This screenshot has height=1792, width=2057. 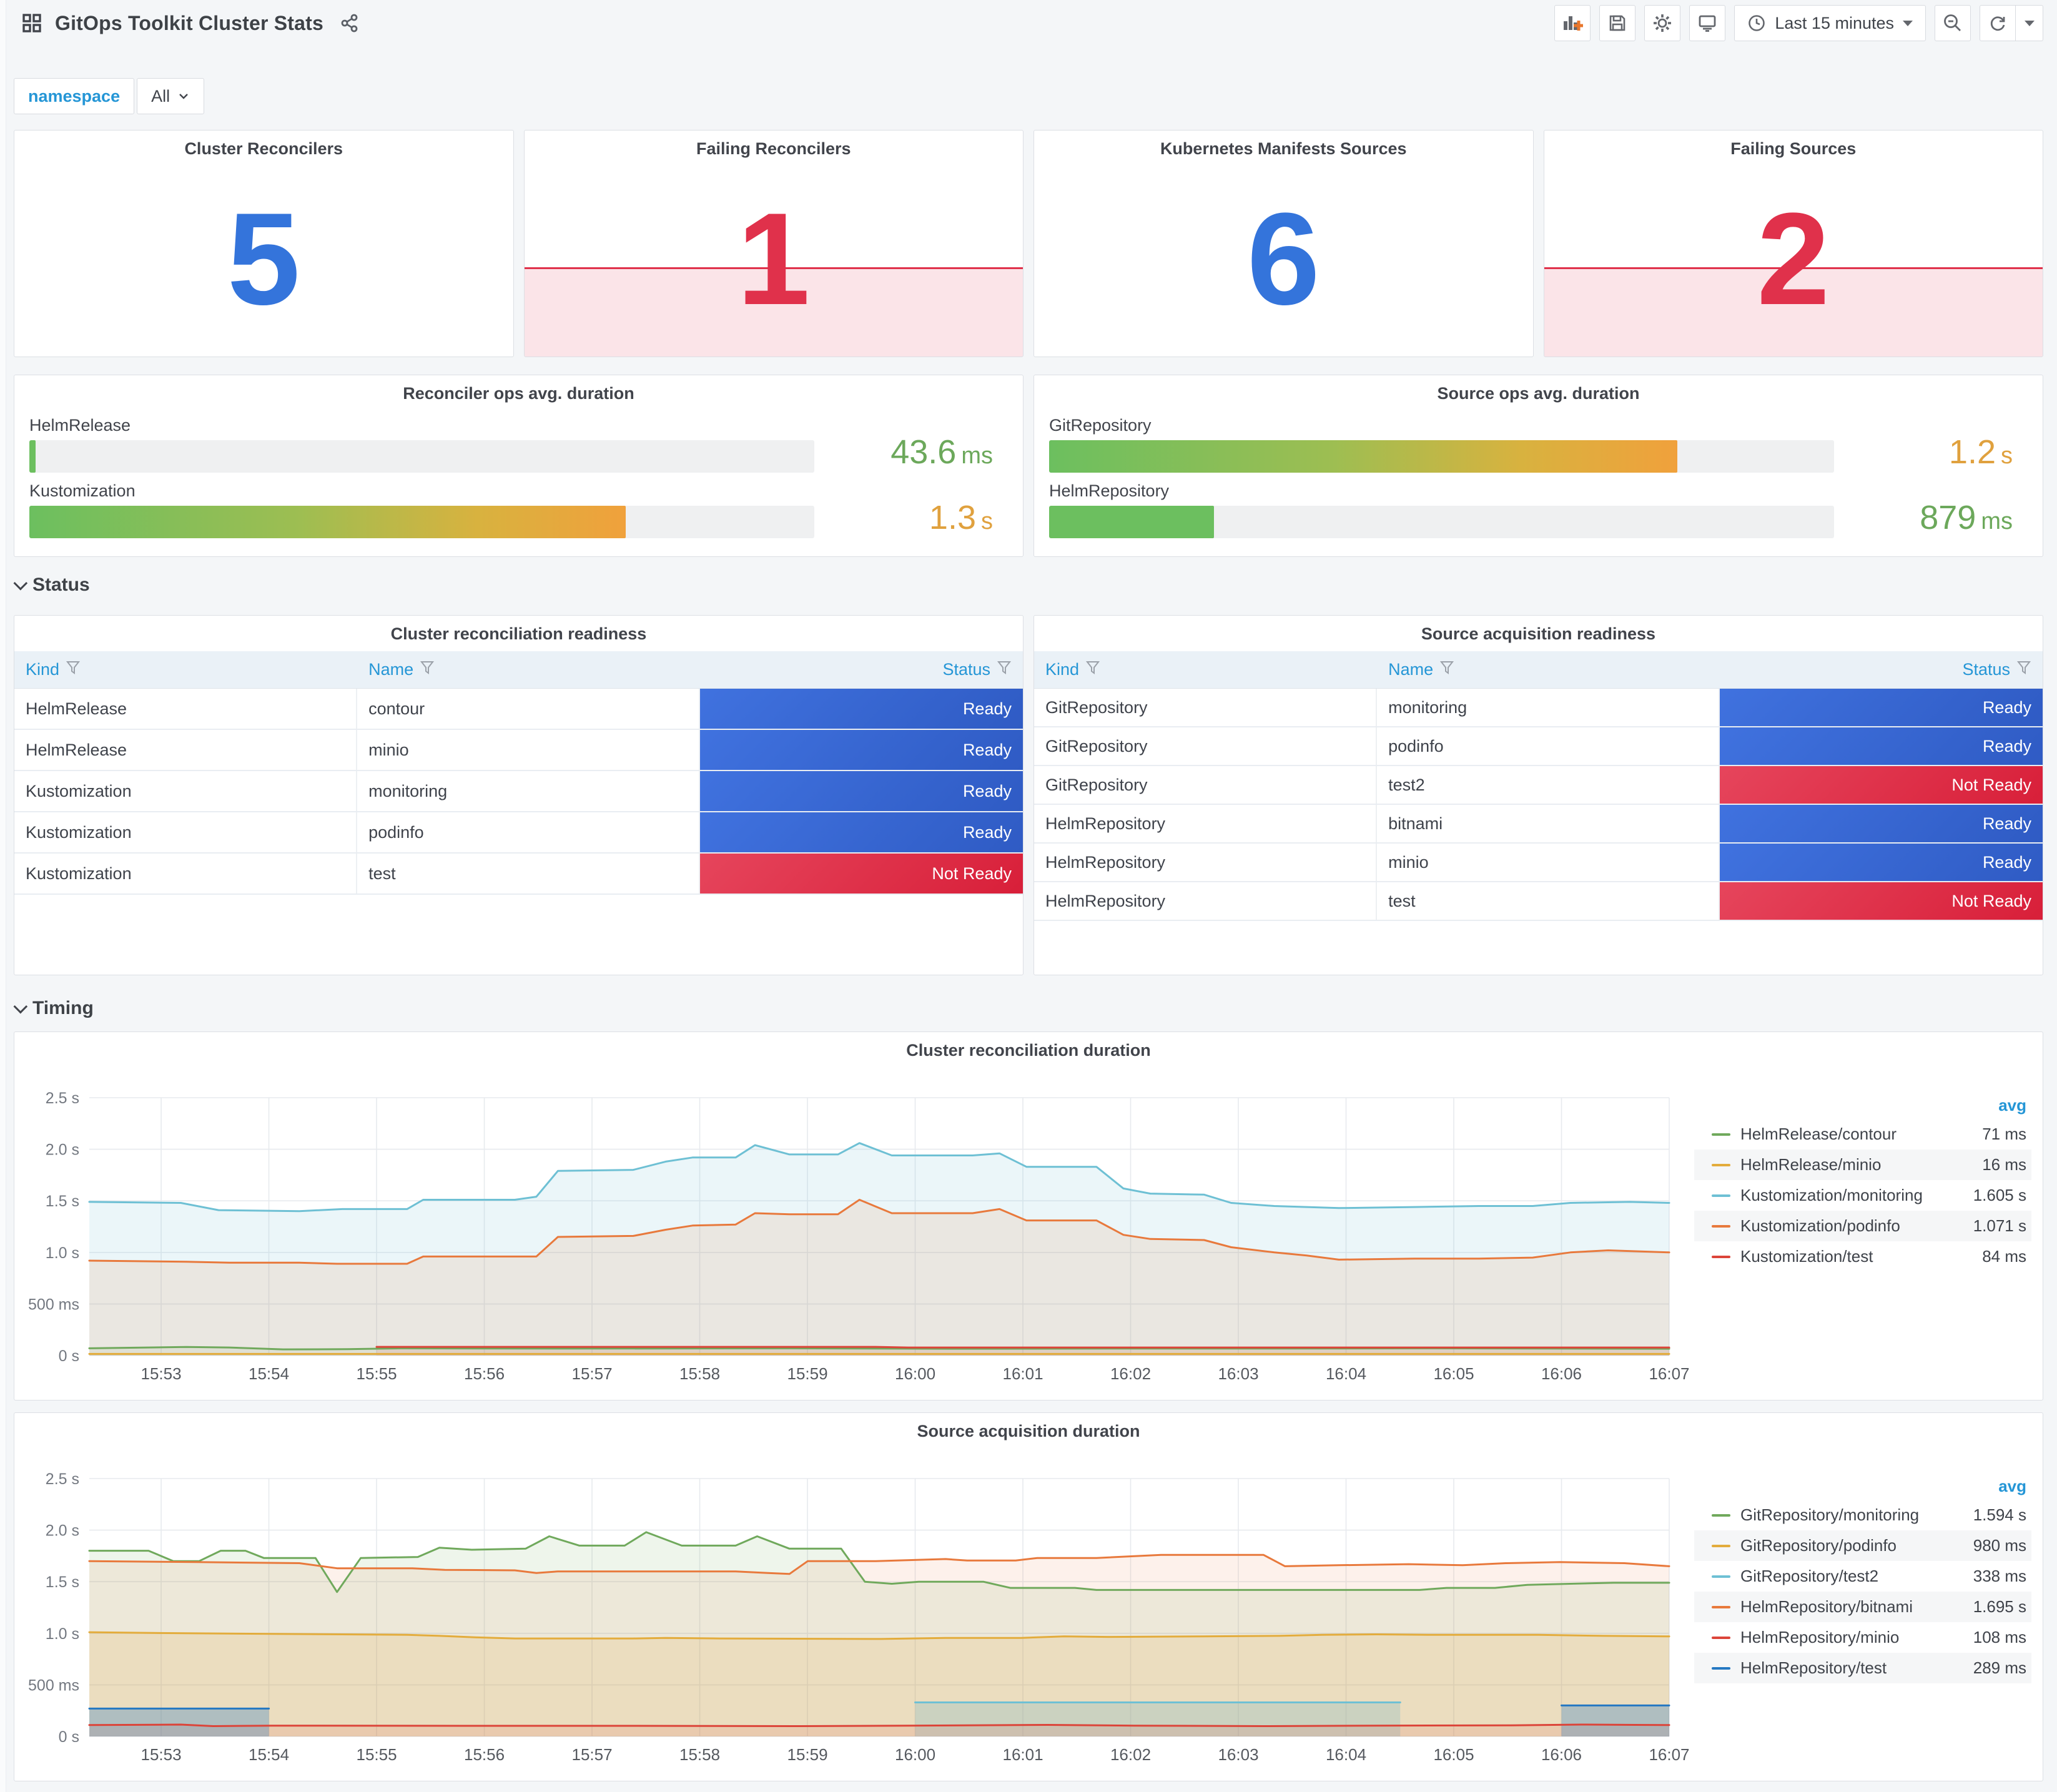 I want to click on svg-text: 15:53, so click(x=162, y=1754).